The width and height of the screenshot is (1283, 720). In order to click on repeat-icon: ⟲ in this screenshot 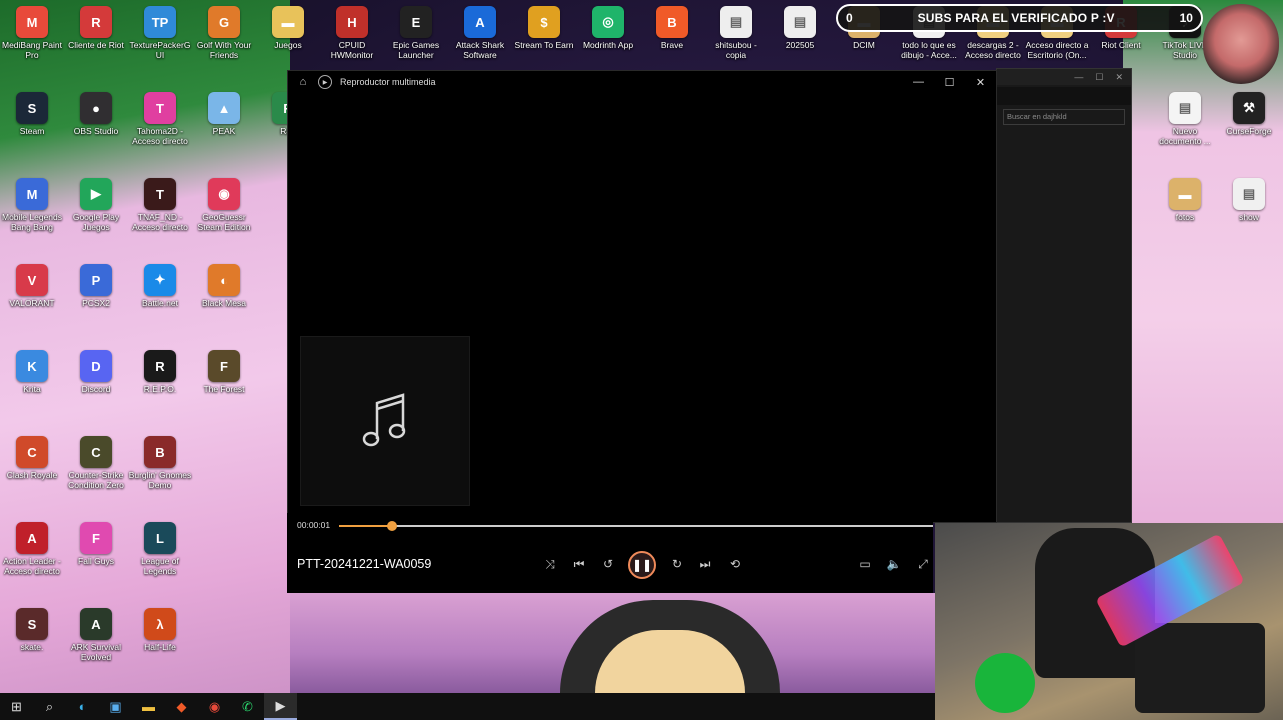, I will do `click(735, 564)`.